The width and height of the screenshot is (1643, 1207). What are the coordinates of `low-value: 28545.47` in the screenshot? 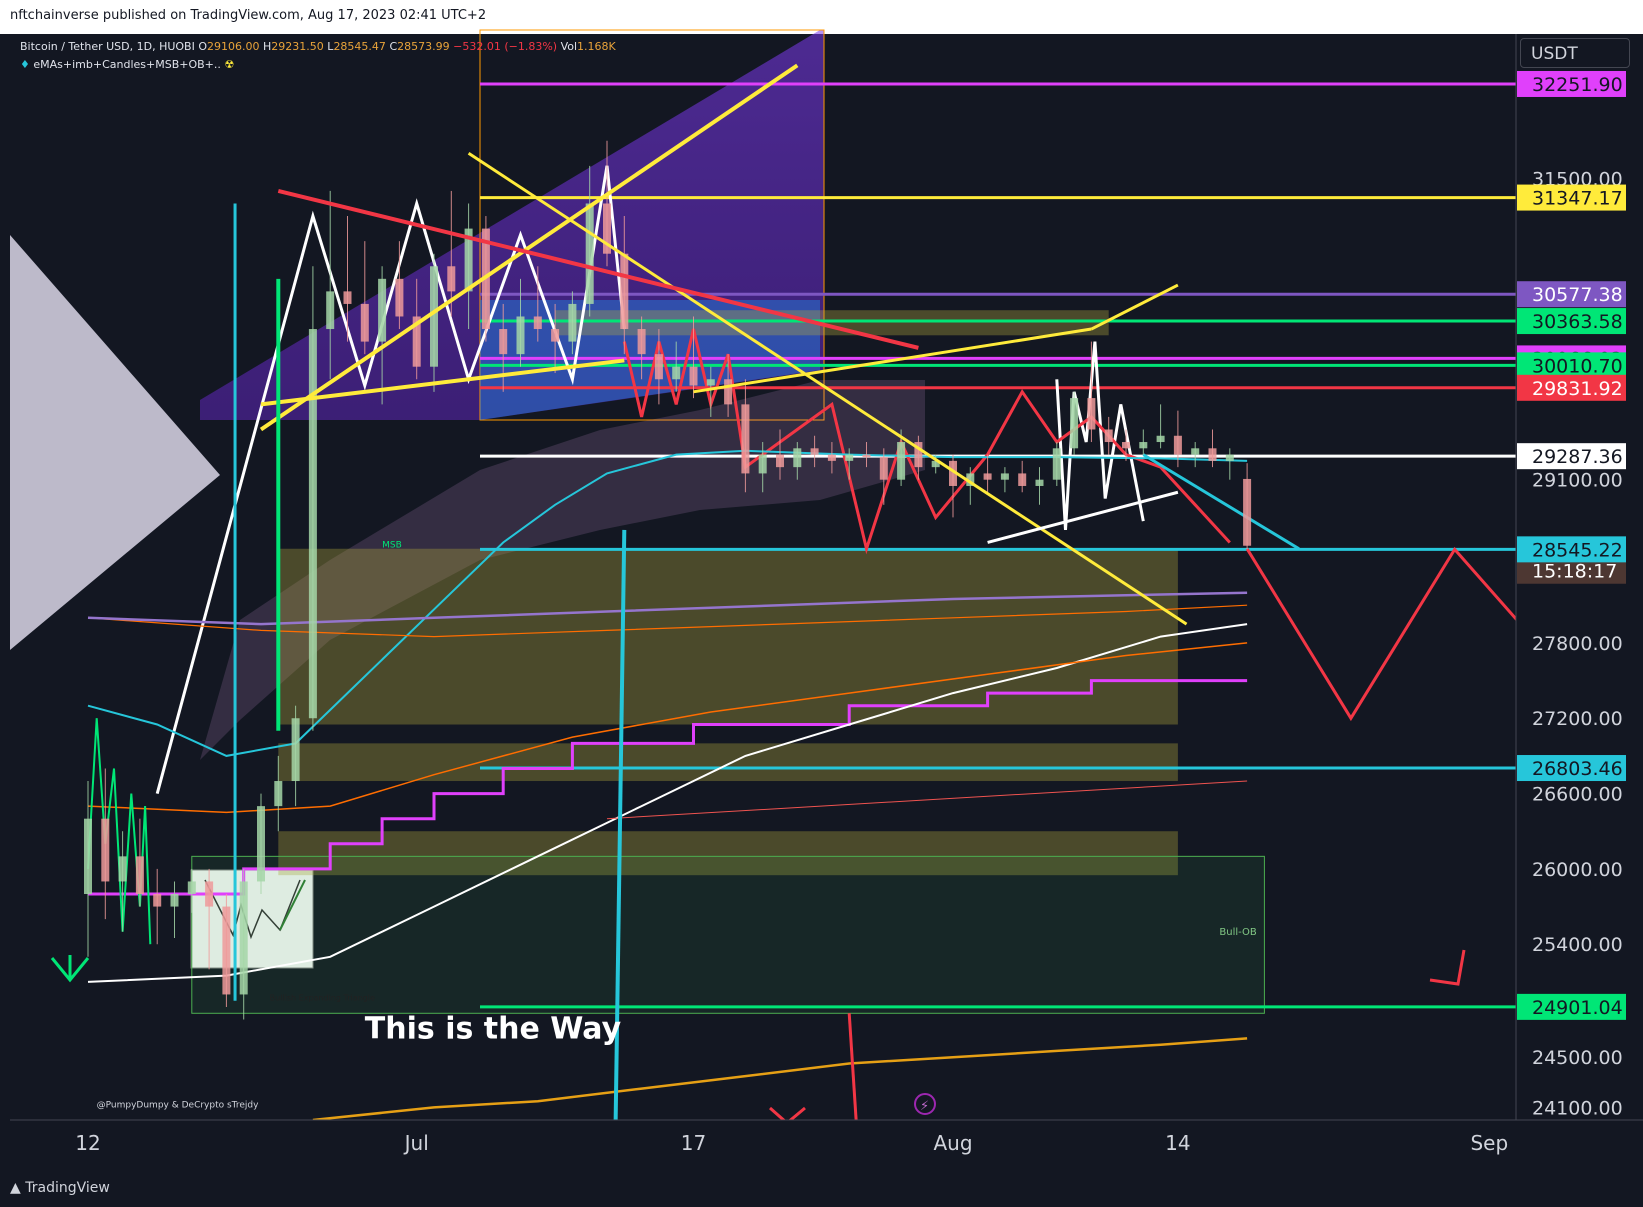 It's located at (359, 46).